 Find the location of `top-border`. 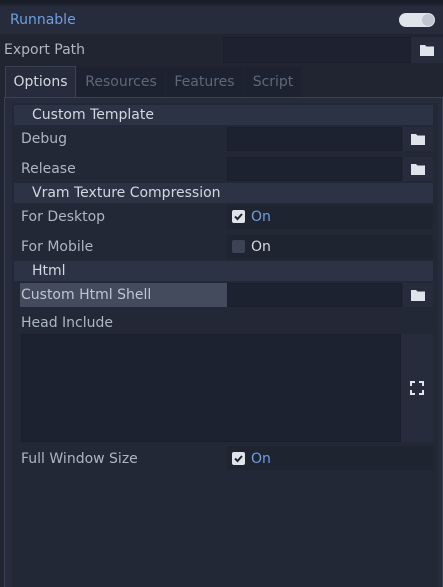

top-border is located at coordinates (221, 2).